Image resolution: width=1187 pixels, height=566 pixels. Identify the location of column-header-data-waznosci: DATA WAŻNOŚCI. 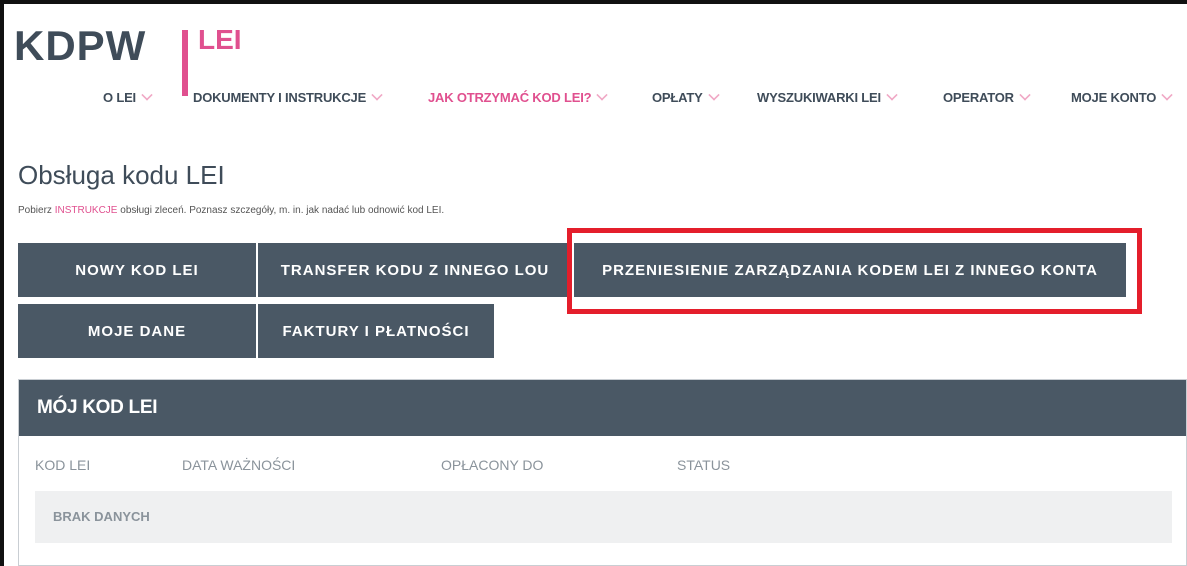
(239, 465).